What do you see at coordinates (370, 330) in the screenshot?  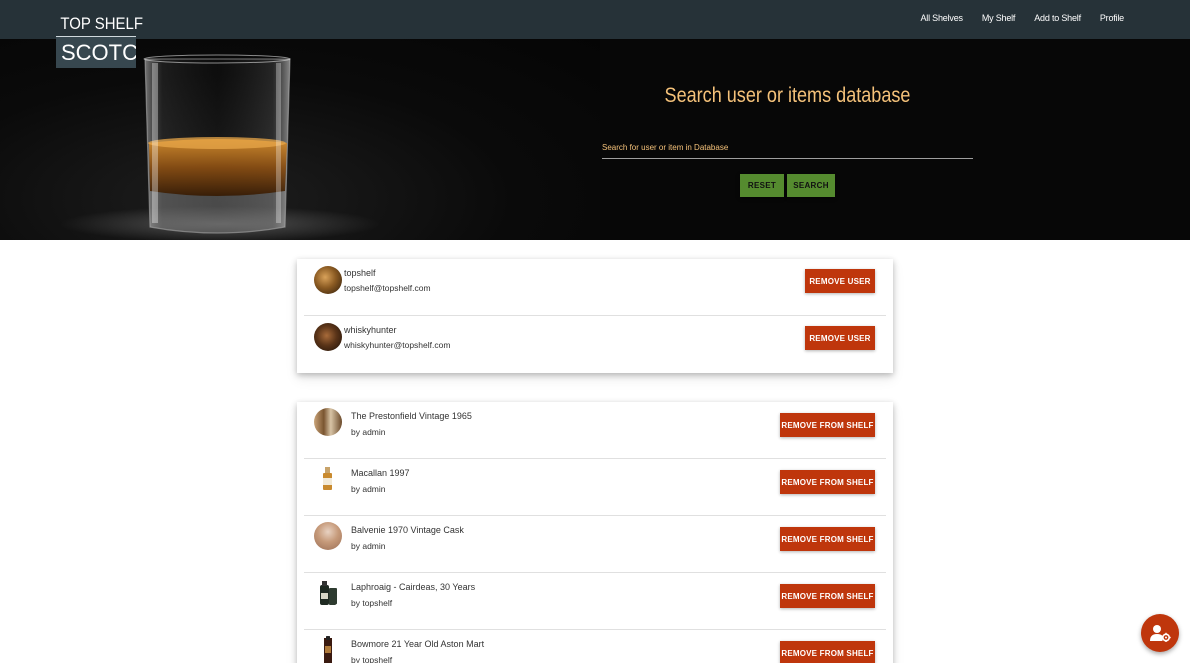 I see `user-username: whiskyhunter` at bounding box center [370, 330].